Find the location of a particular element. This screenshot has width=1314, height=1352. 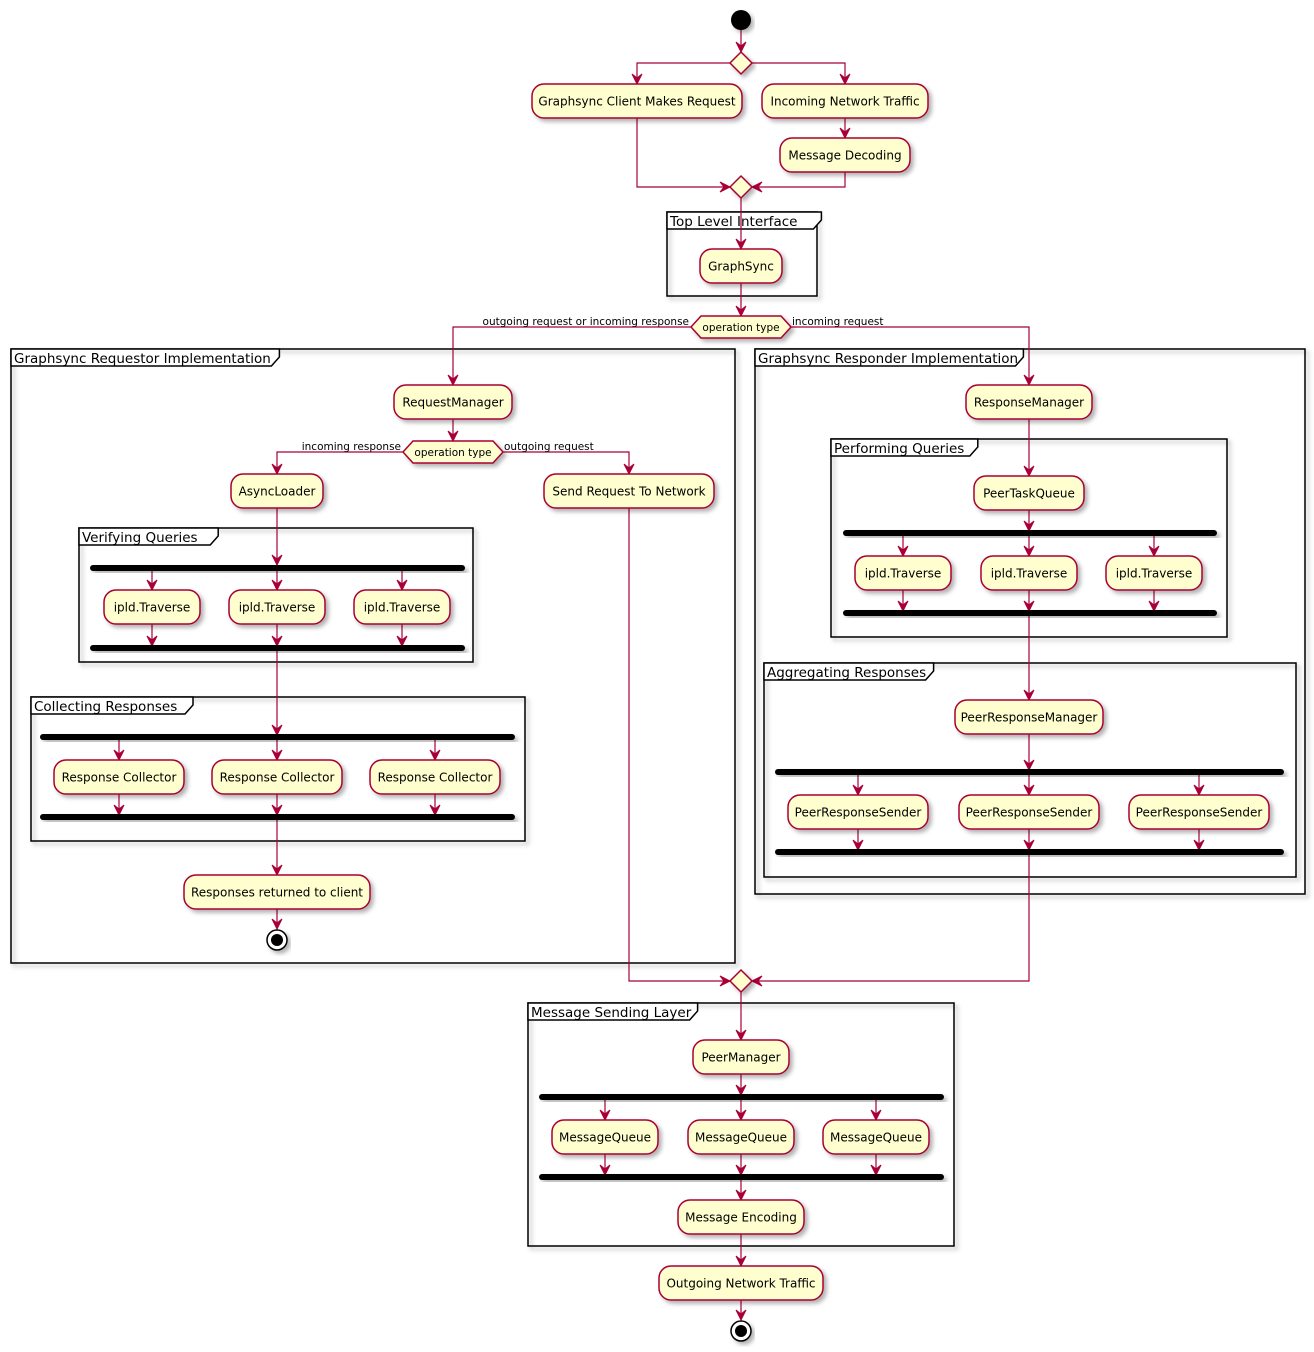

node-outgoing-traffic: Outgoing Network Traffic is located at coordinates (741, 1283).